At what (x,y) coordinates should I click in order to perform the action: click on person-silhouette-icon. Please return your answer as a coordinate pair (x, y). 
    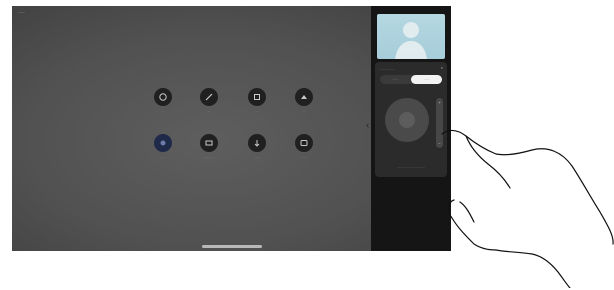
    Looking at the image, I should click on (411, 40).